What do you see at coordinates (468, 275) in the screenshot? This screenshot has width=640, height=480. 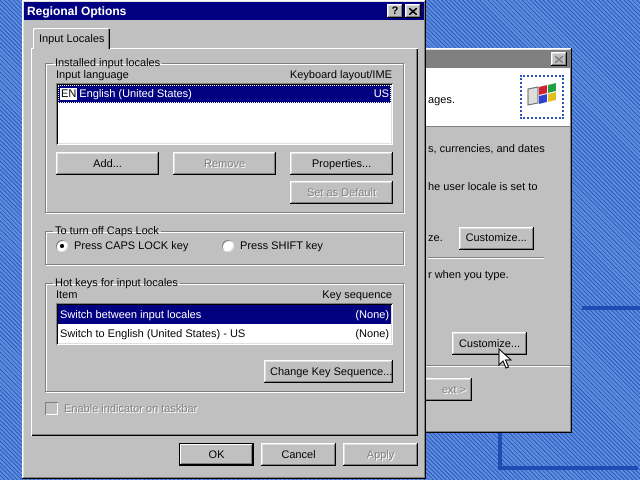 I see `description-text: r when you type.` at bounding box center [468, 275].